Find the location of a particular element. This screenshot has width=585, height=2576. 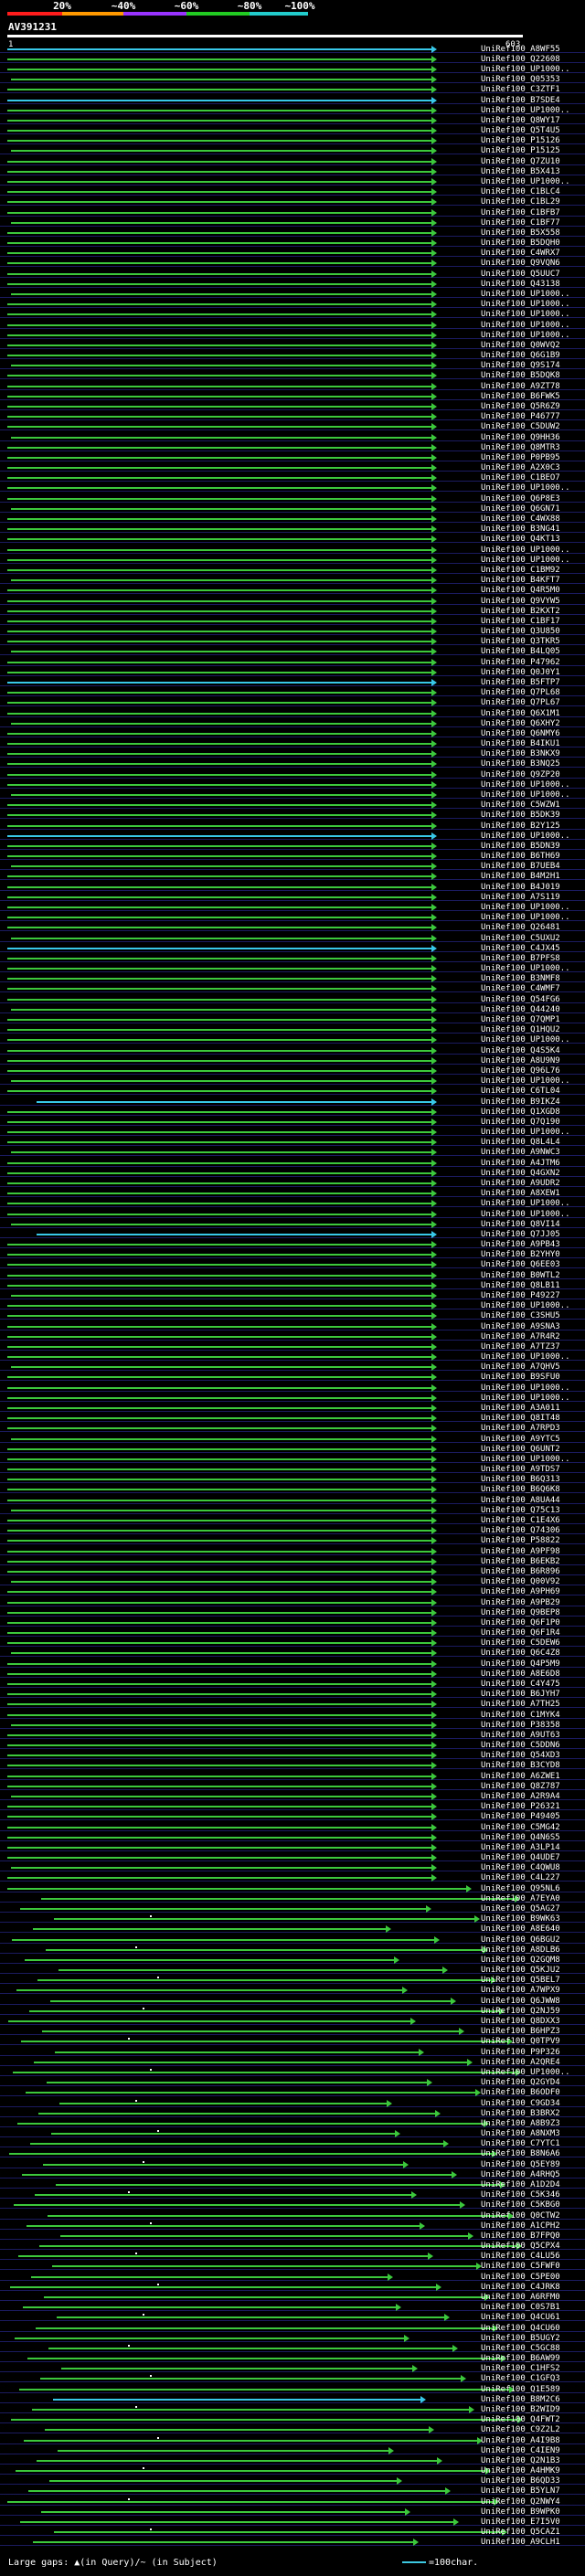

hit-label: UniRef100_P0PB95 is located at coordinates (520, 458).